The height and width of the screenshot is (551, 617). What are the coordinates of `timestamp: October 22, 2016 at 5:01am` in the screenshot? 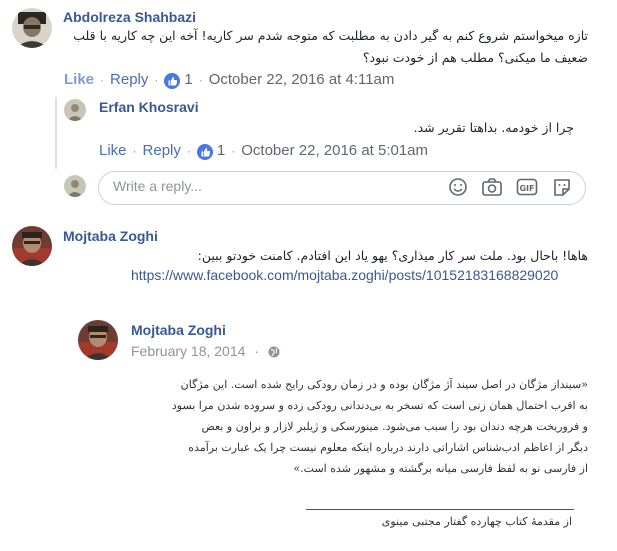 It's located at (334, 150).